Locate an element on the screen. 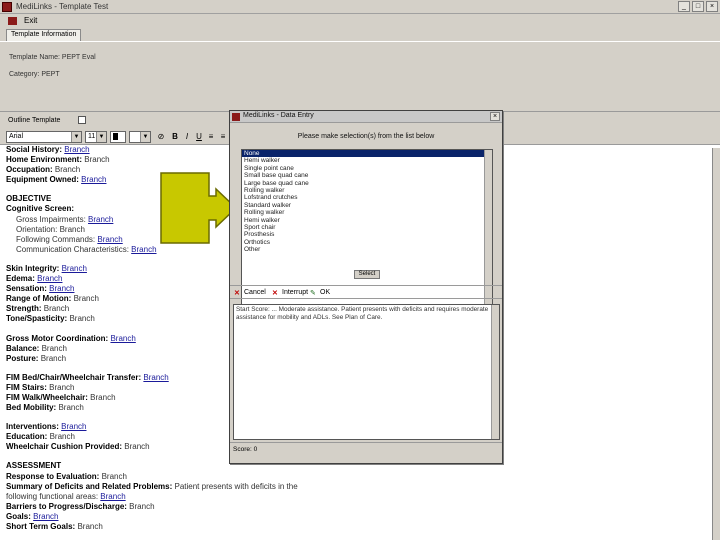 The image size is (720, 540). list-item: Lofstrand crutches is located at coordinates (367, 197).